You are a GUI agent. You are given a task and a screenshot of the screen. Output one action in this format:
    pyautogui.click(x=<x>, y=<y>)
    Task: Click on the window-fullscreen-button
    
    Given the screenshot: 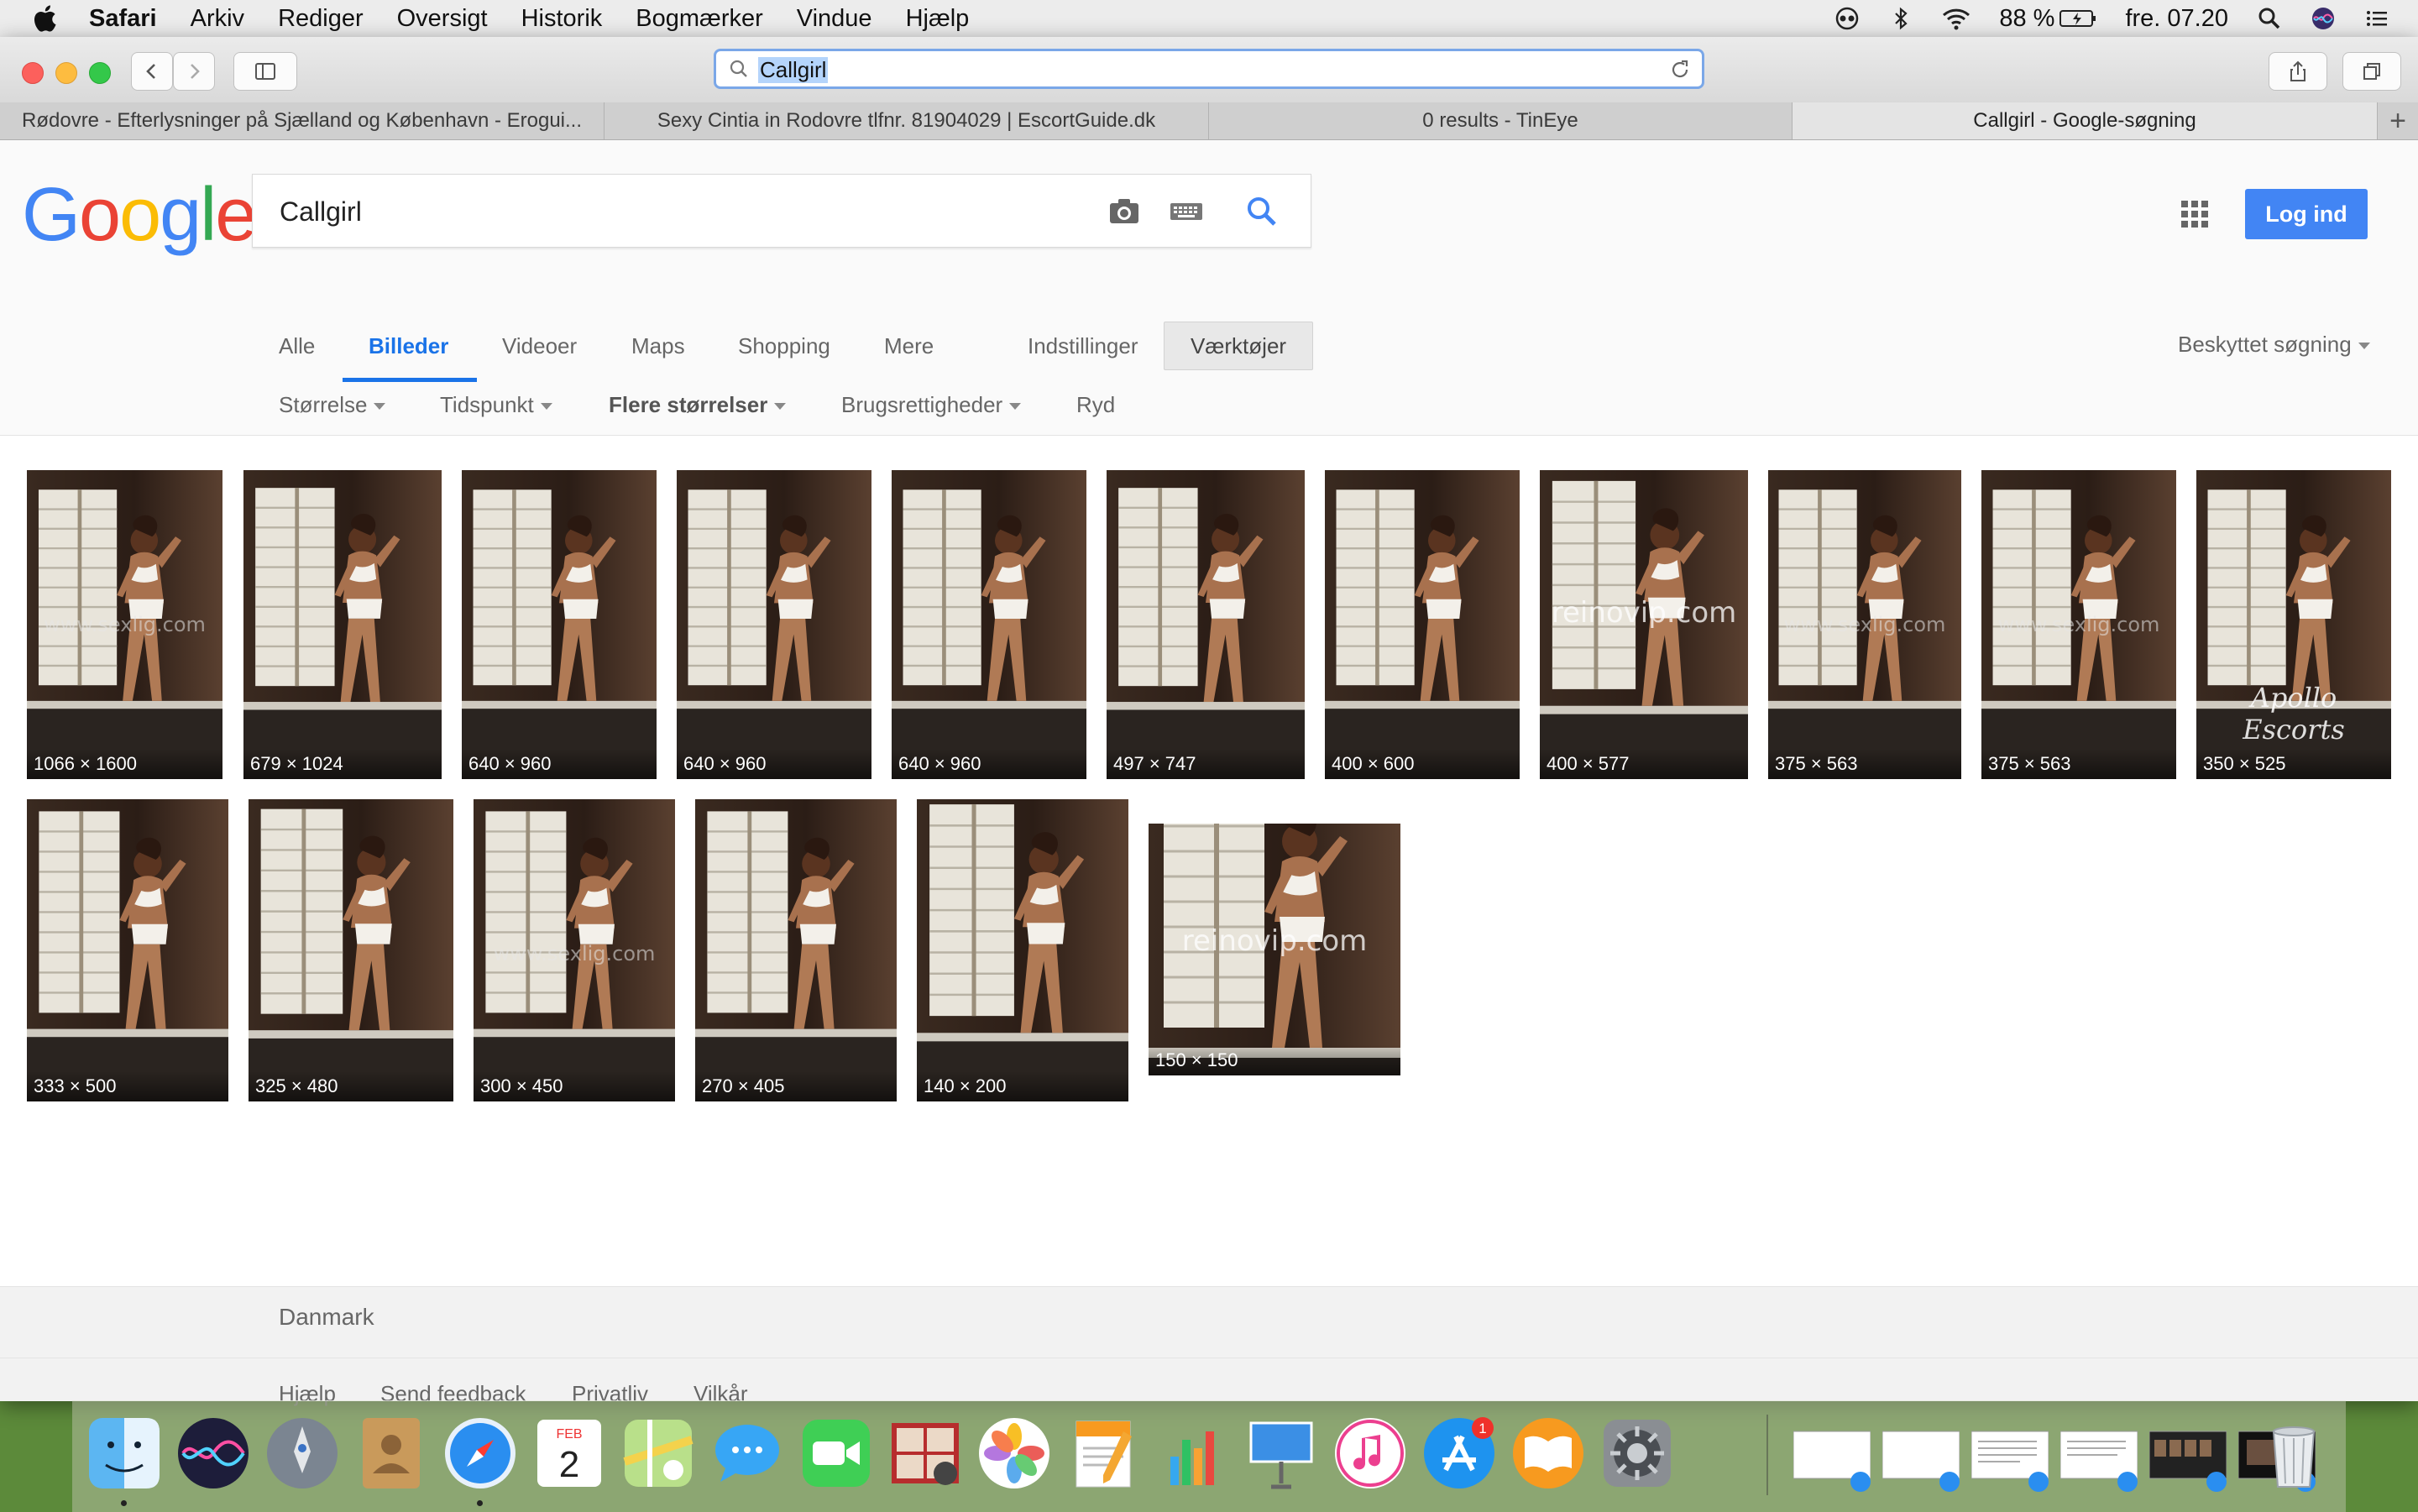 What is the action you would take?
    pyautogui.click(x=100, y=73)
    